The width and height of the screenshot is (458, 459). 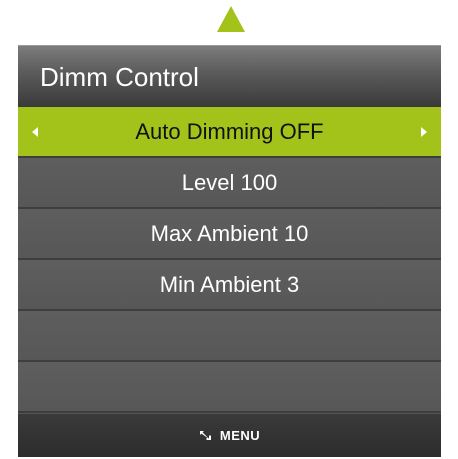 I want to click on menu-item-label: Min Ambient 3, so click(x=229, y=284).